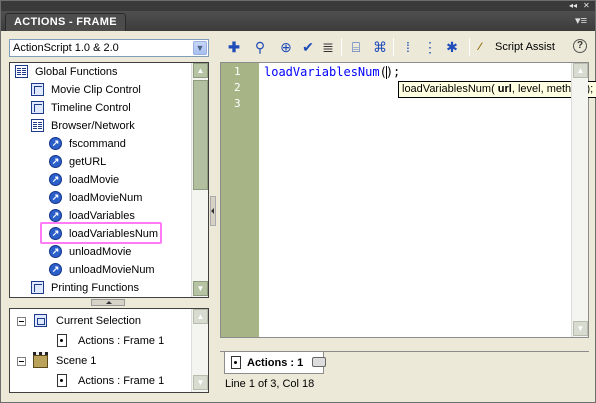 The height and width of the screenshot is (403, 596). What do you see at coordinates (91, 108) in the screenshot?
I see `toolbox-item-label: Timeline Control` at bounding box center [91, 108].